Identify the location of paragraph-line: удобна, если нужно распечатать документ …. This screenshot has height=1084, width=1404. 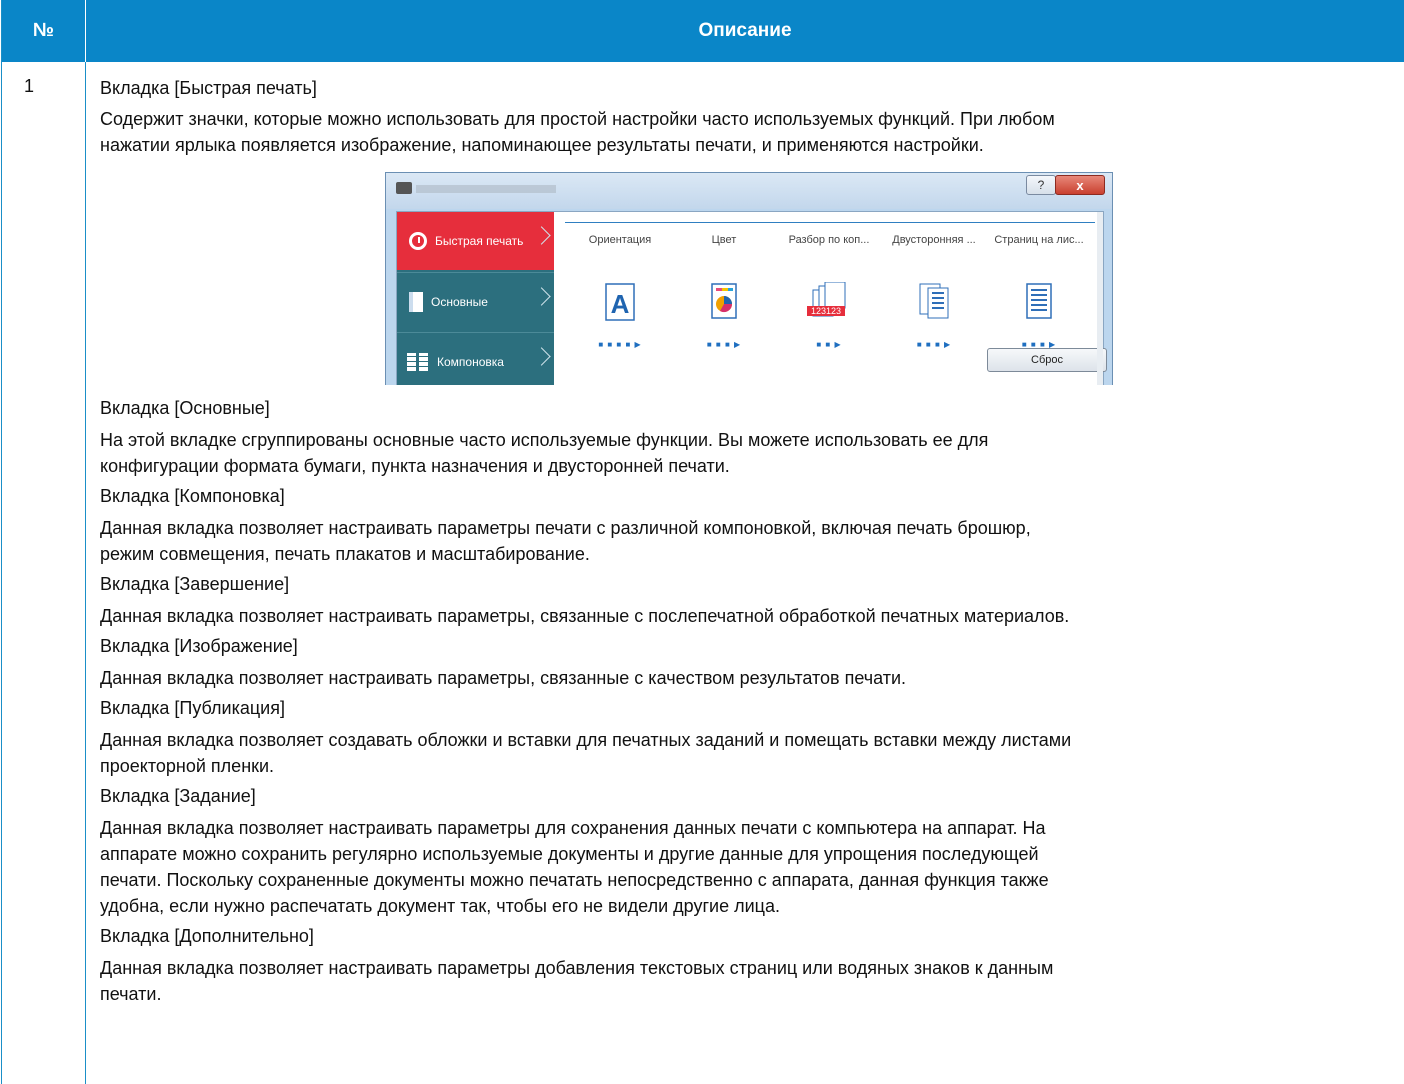
(440, 906).